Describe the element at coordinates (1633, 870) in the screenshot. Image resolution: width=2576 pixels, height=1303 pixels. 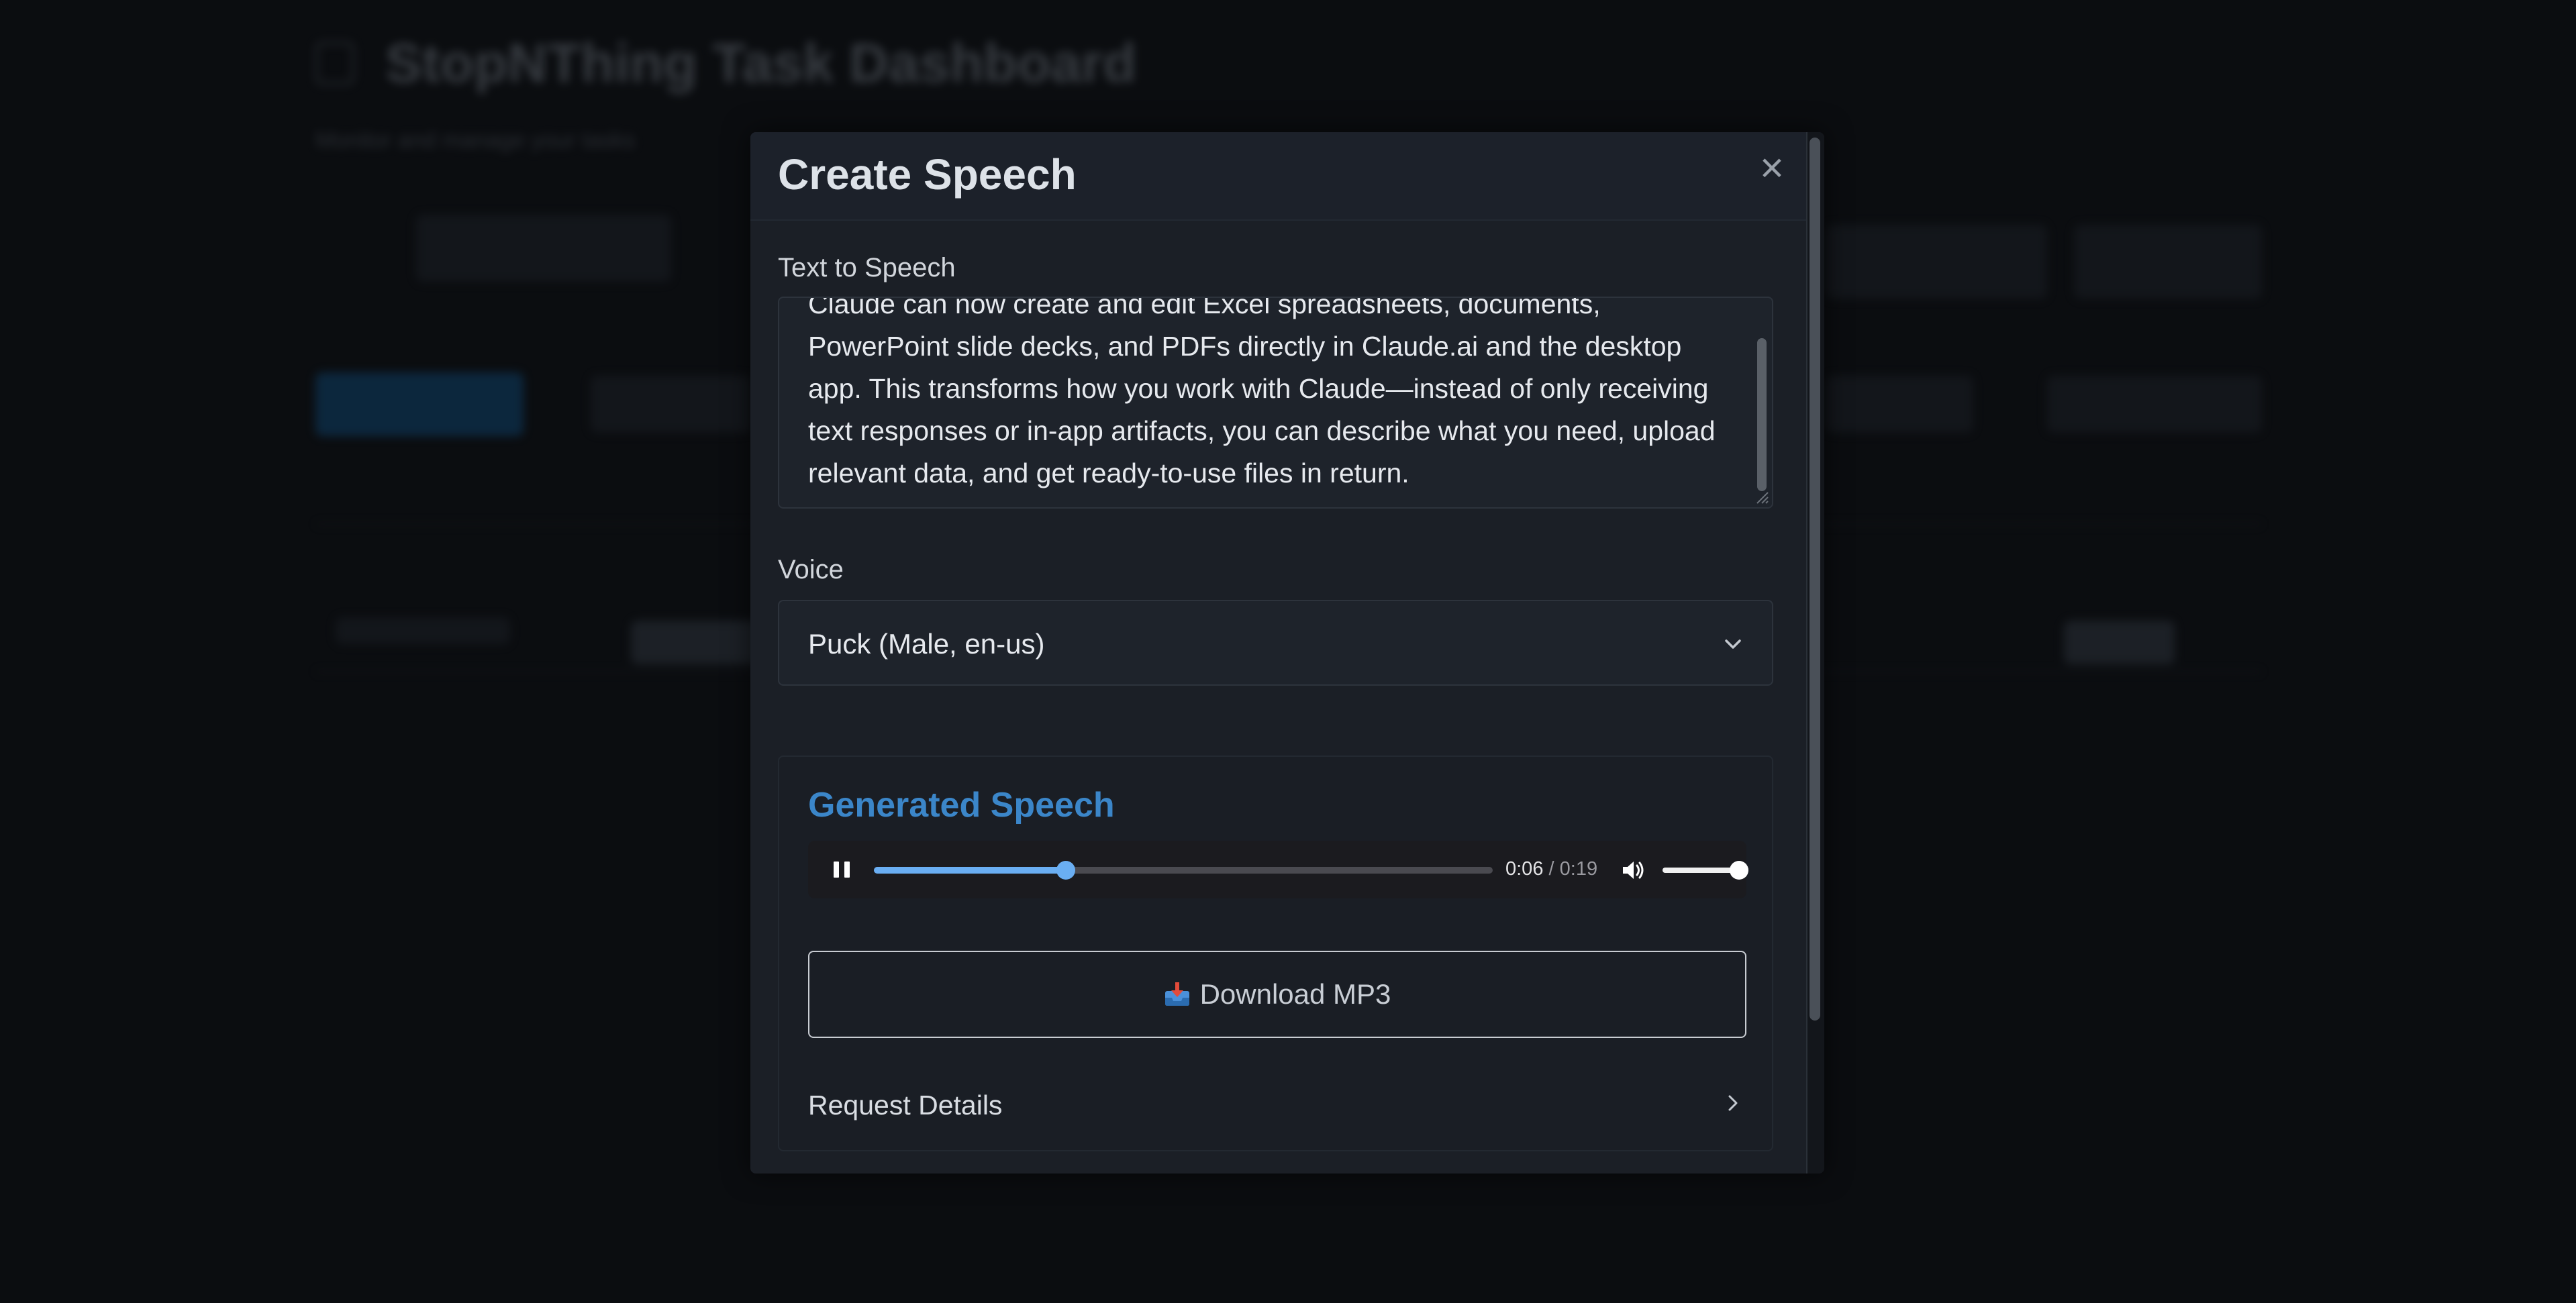
I see `volume-icon` at that location.